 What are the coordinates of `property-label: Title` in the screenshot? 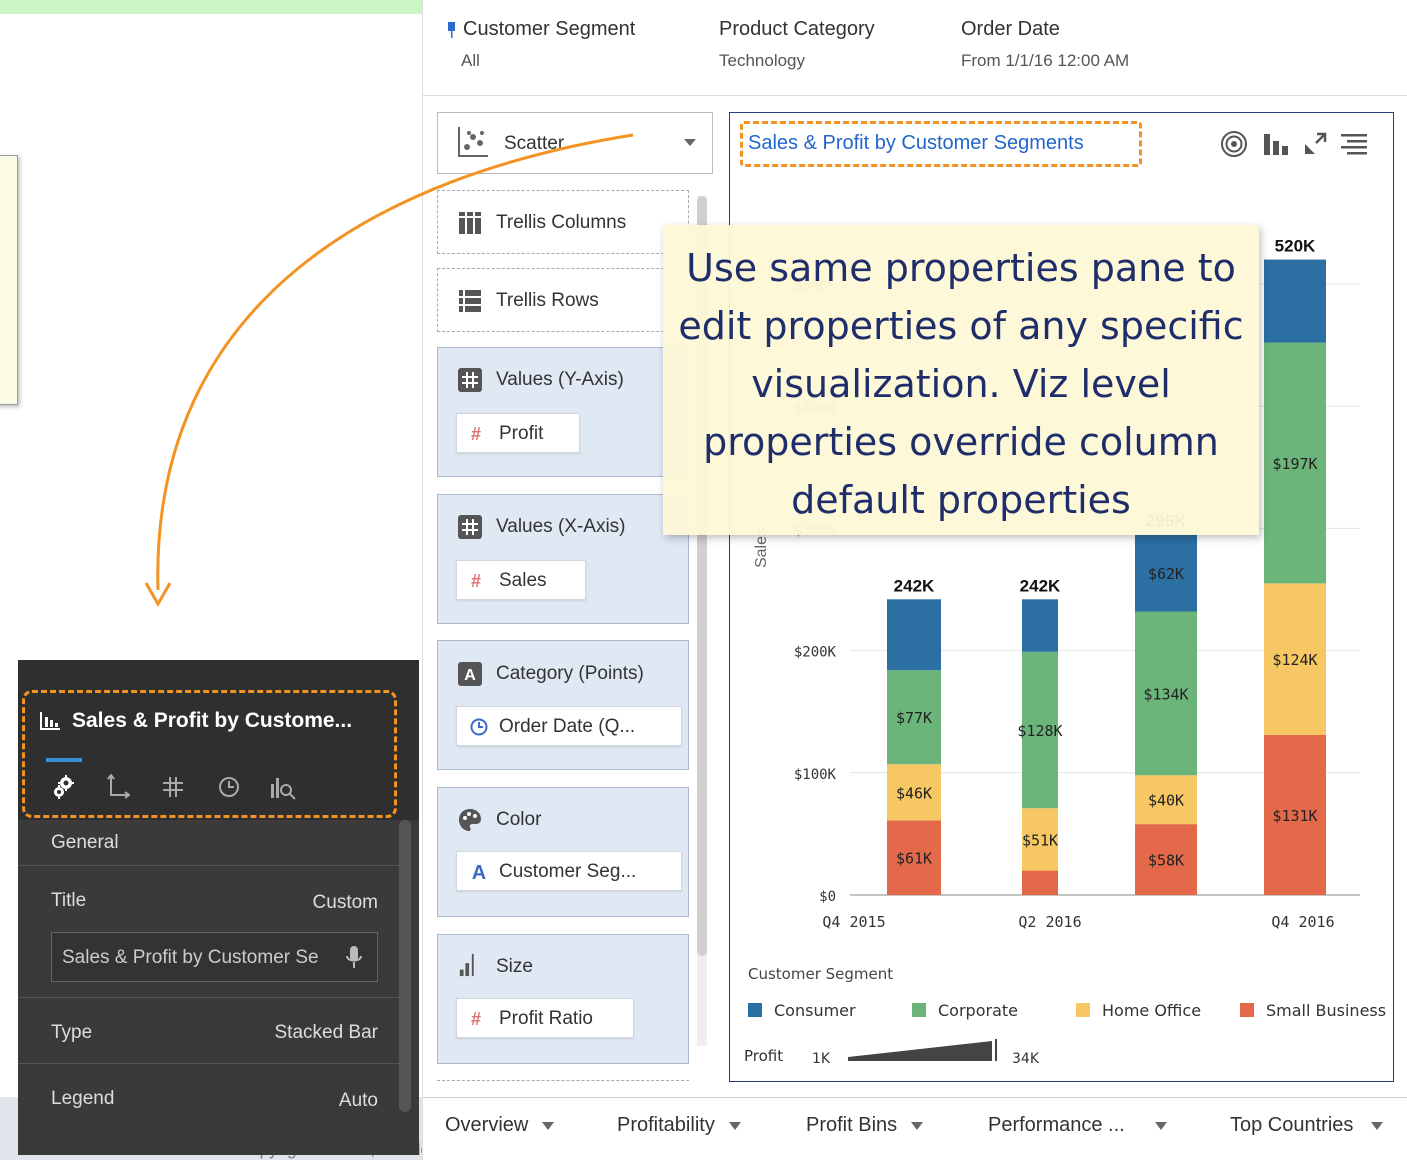 It's located at (69, 900).